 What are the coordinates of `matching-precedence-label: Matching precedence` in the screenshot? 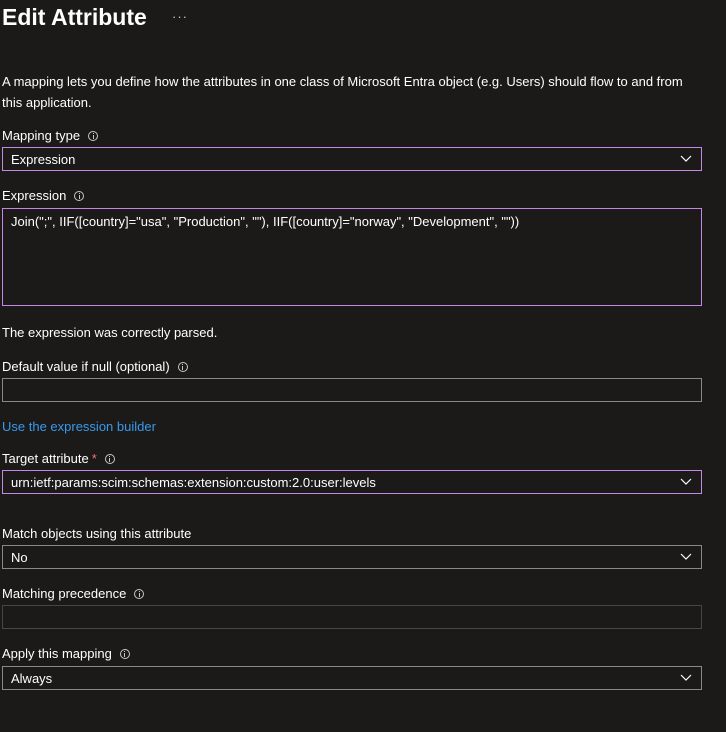 It's located at (73, 593).